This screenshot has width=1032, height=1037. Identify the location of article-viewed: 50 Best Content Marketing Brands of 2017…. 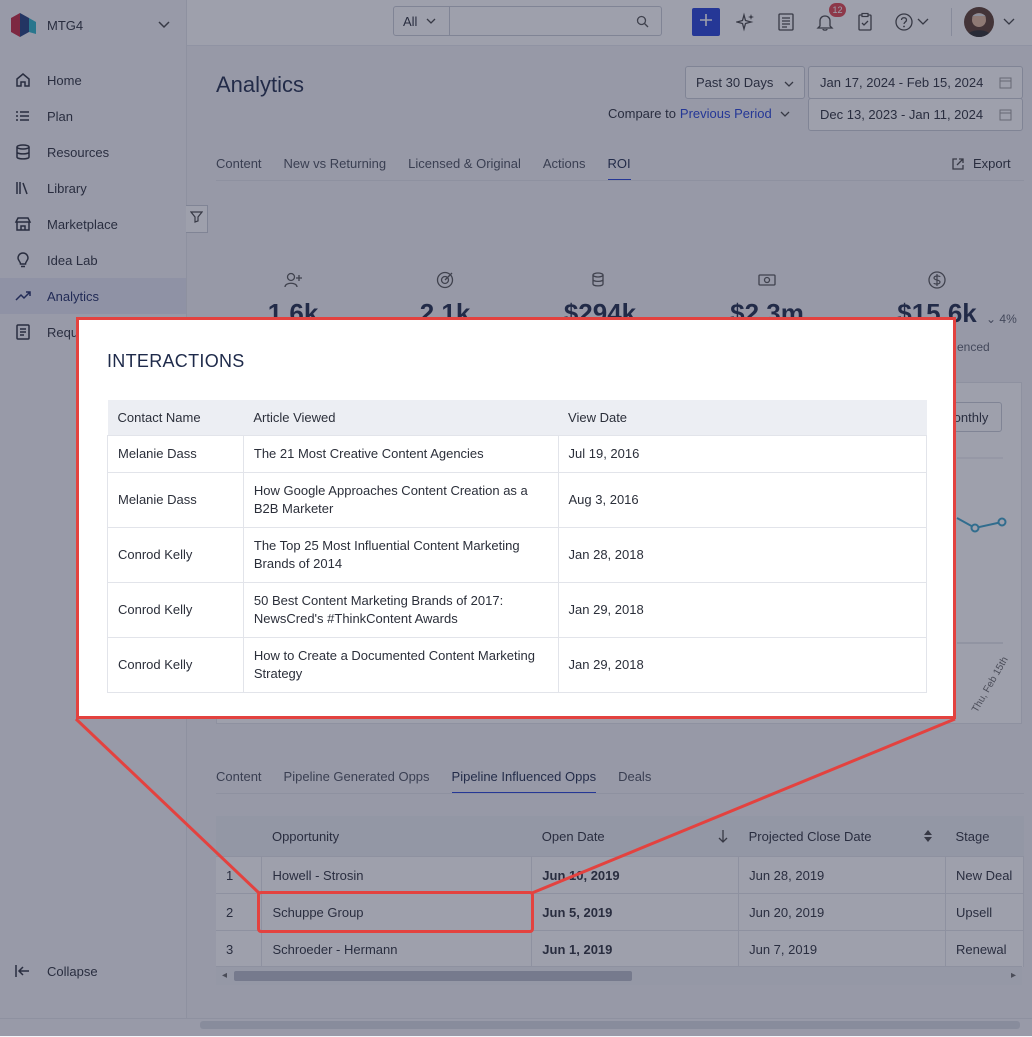
(400, 610).